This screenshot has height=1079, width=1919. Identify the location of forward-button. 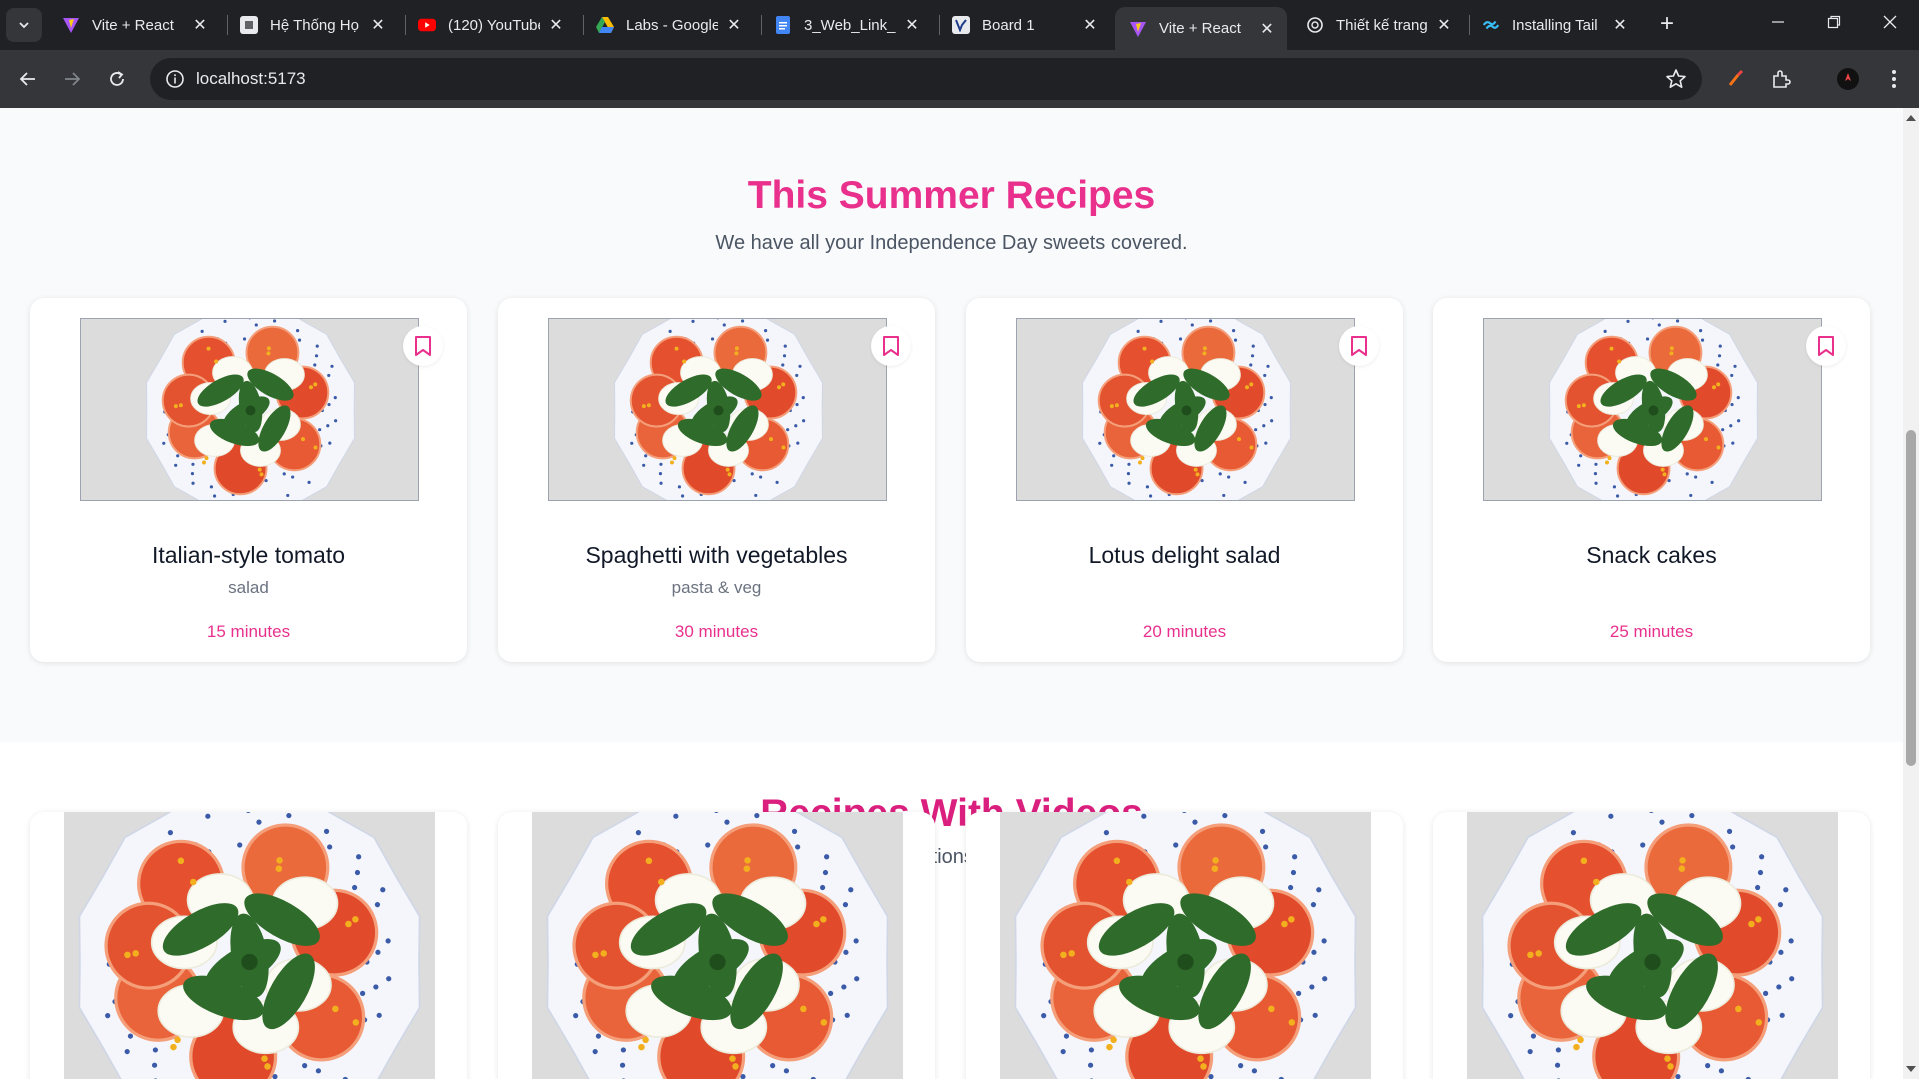
(72, 79).